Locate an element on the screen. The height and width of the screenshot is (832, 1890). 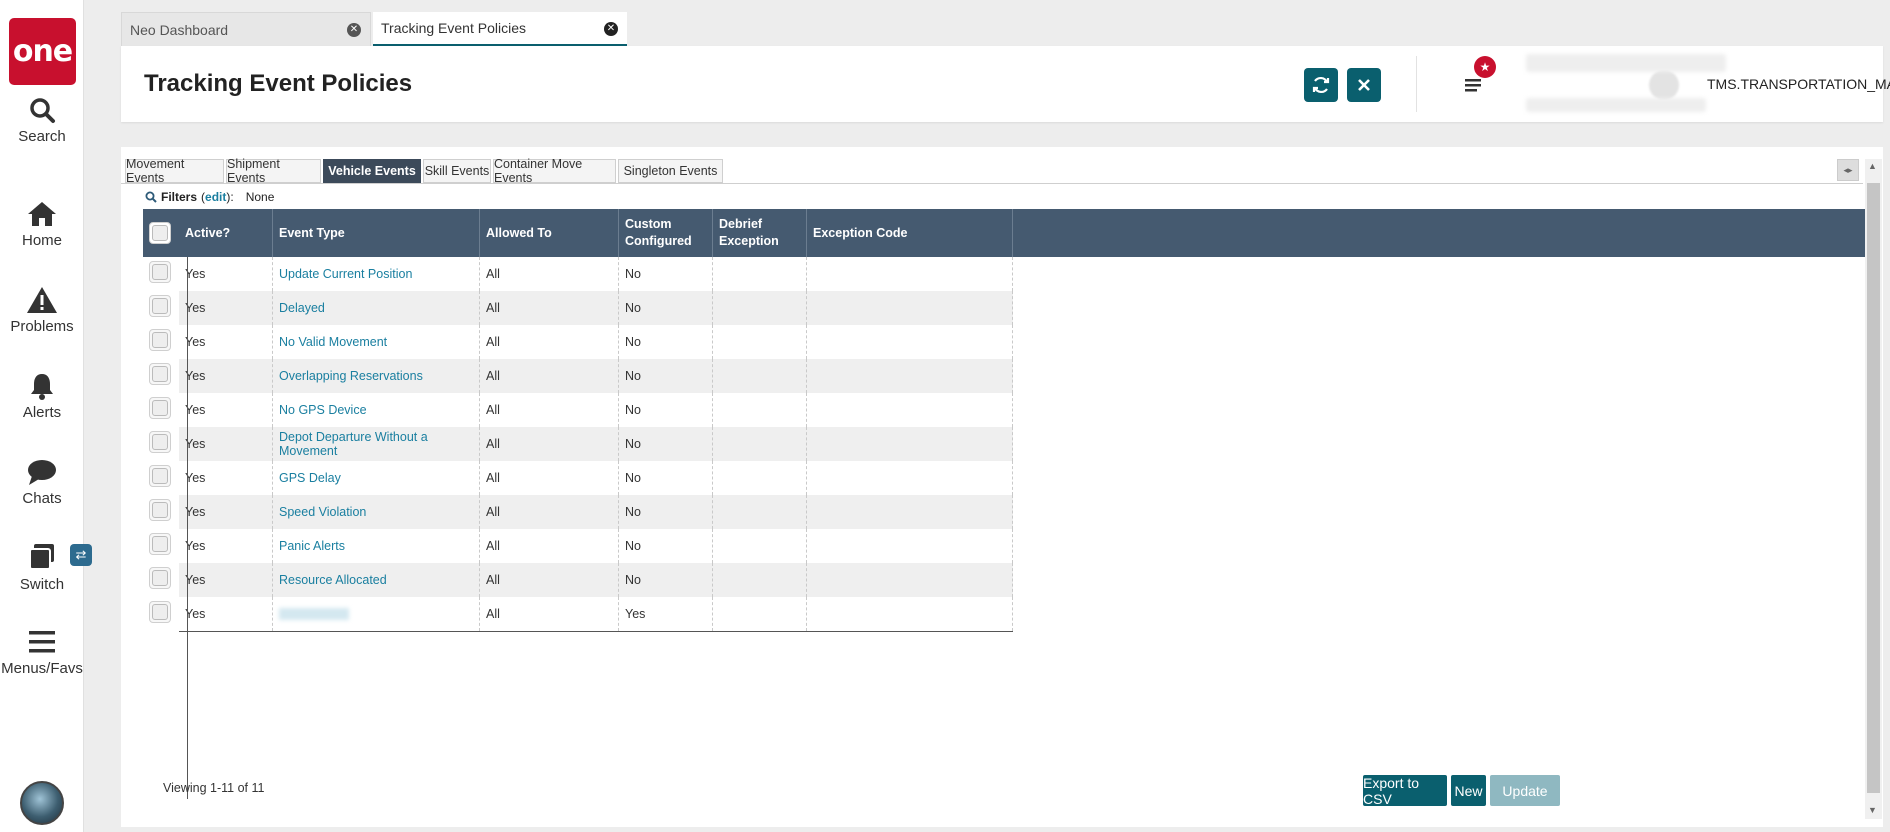
table-row: Yes Resource Allocated All No is located at coordinates (663, 580).